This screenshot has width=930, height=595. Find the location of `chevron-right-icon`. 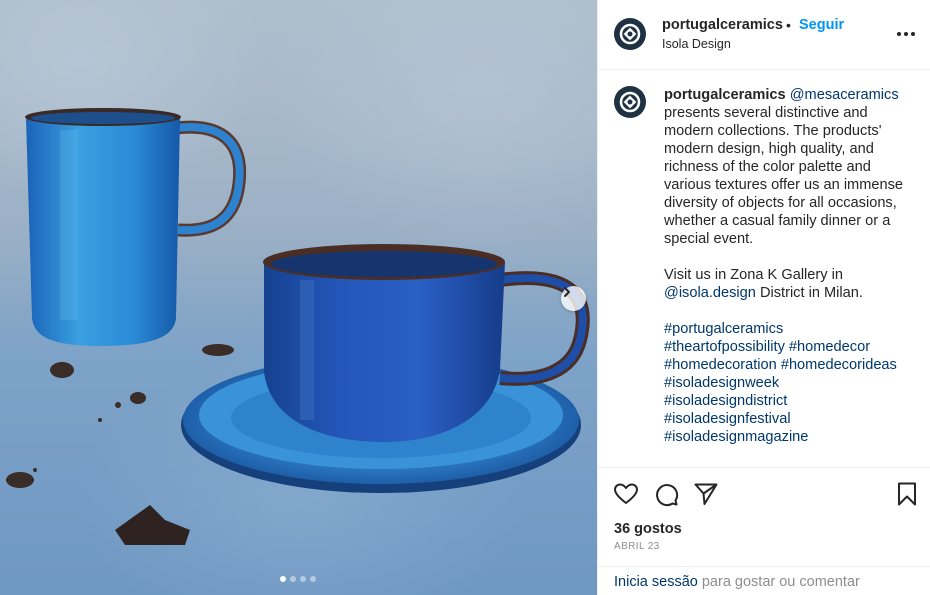

chevron-right-icon is located at coordinates (567, 292).